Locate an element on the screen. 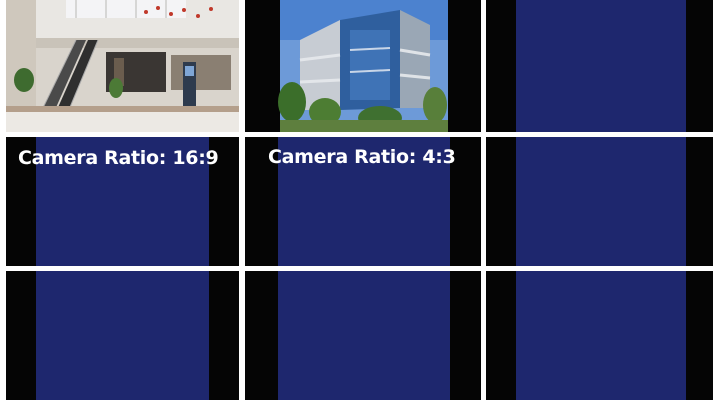 The height and width of the screenshot is (400, 713). mall-interior-feed is located at coordinates (122, 66).